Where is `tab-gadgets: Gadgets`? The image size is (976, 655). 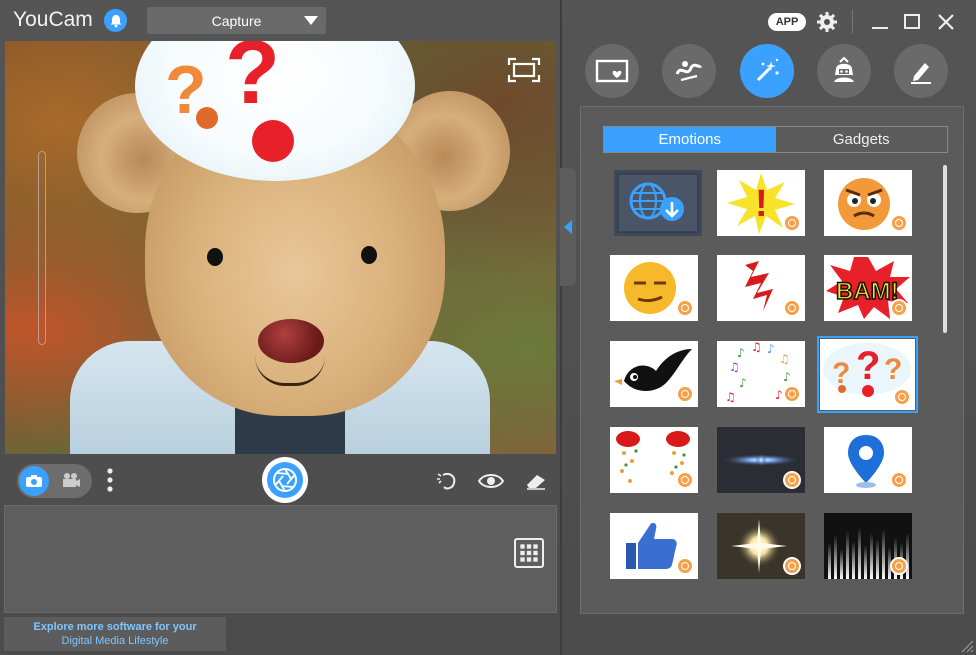 tab-gadgets: Gadgets is located at coordinates (862, 139).